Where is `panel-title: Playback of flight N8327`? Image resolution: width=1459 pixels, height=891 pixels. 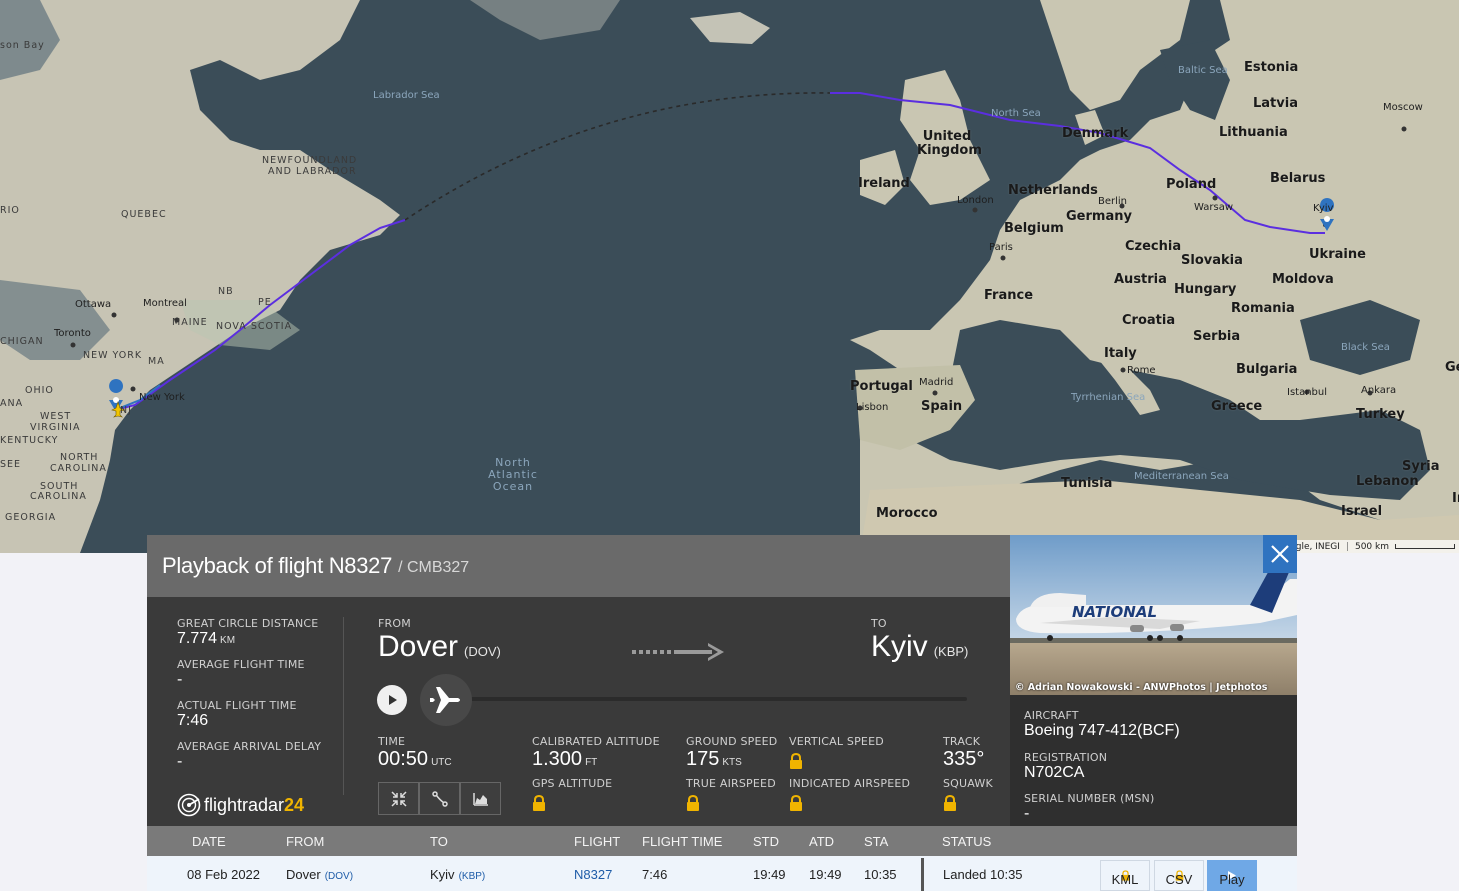
panel-title: Playback of flight N8327 is located at coordinates (277, 565).